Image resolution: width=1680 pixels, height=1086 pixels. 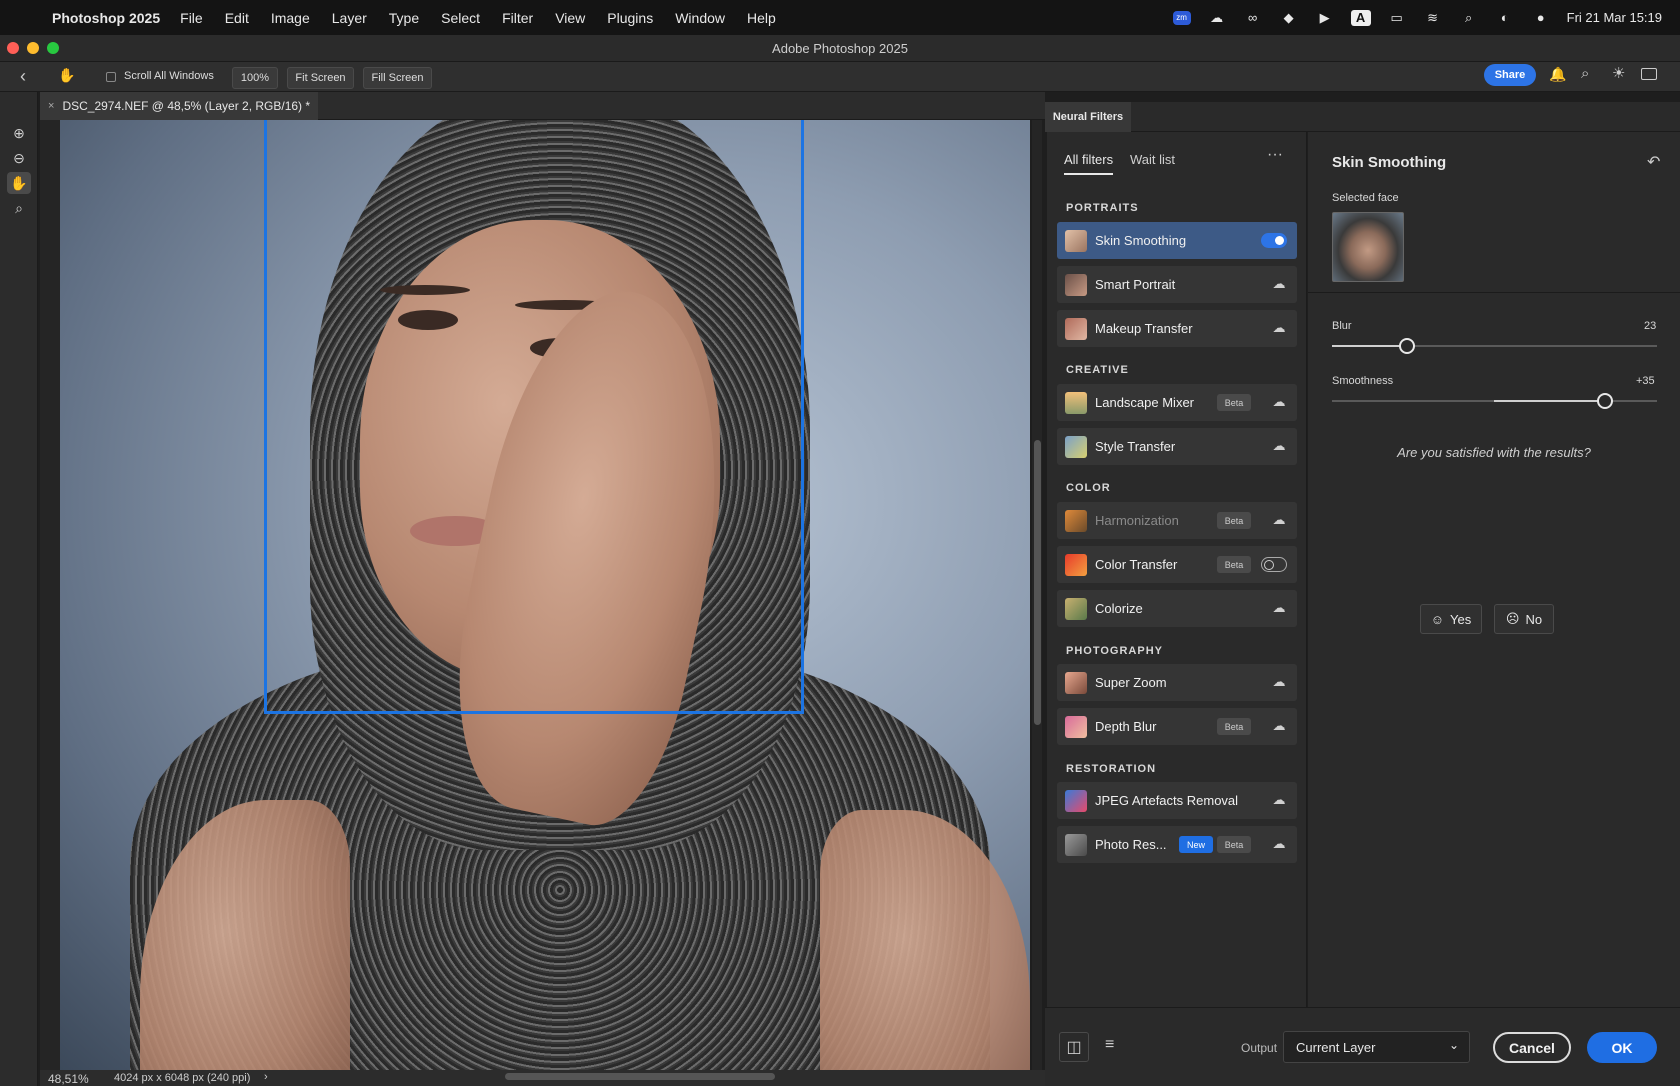 What do you see at coordinates (191, 18) in the screenshot?
I see `menu-file: File` at bounding box center [191, 18].